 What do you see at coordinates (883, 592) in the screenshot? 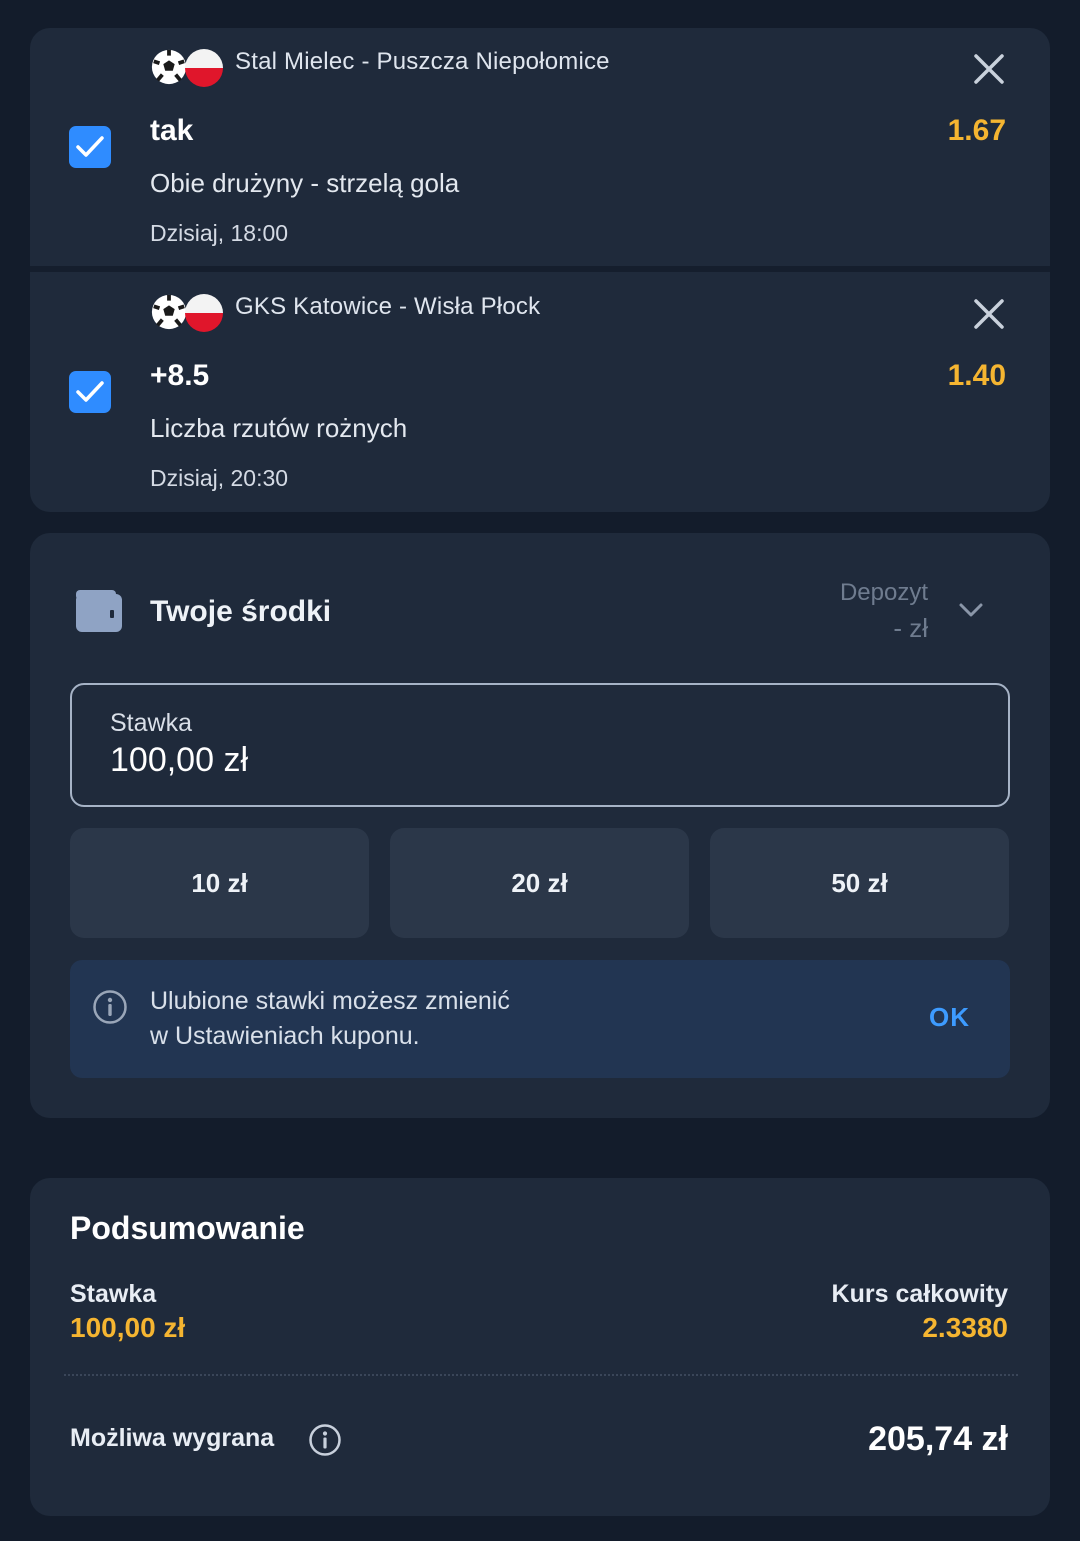
I see `deposit-label: Depozyt` at bounding box center [883, 592].